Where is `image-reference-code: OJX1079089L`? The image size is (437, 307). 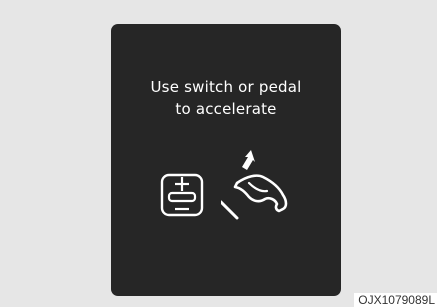 image-reference-code: OJX1079089L is located at coordinates (395, 300).